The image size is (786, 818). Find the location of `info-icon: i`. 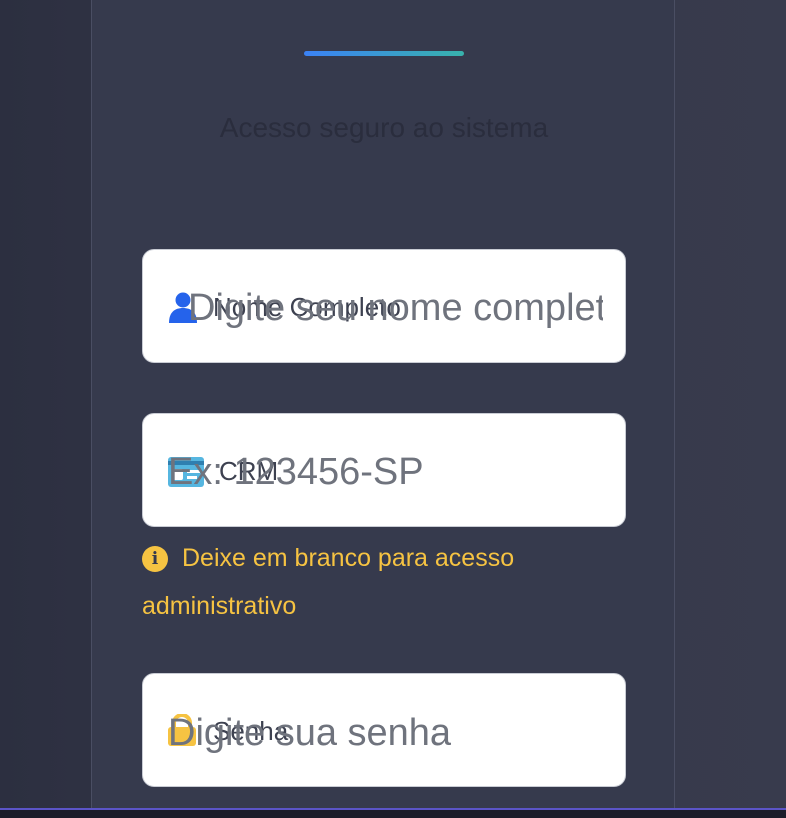

info-icon: i is located at coordinates (155, 559).